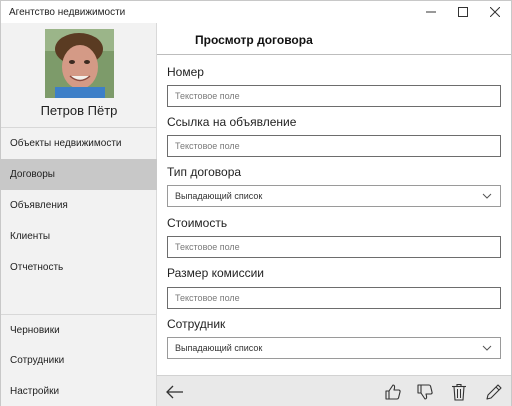 Image resolution: width=512 pixels, height=406 pixels. I want to click on like-button, so click(393, 392).